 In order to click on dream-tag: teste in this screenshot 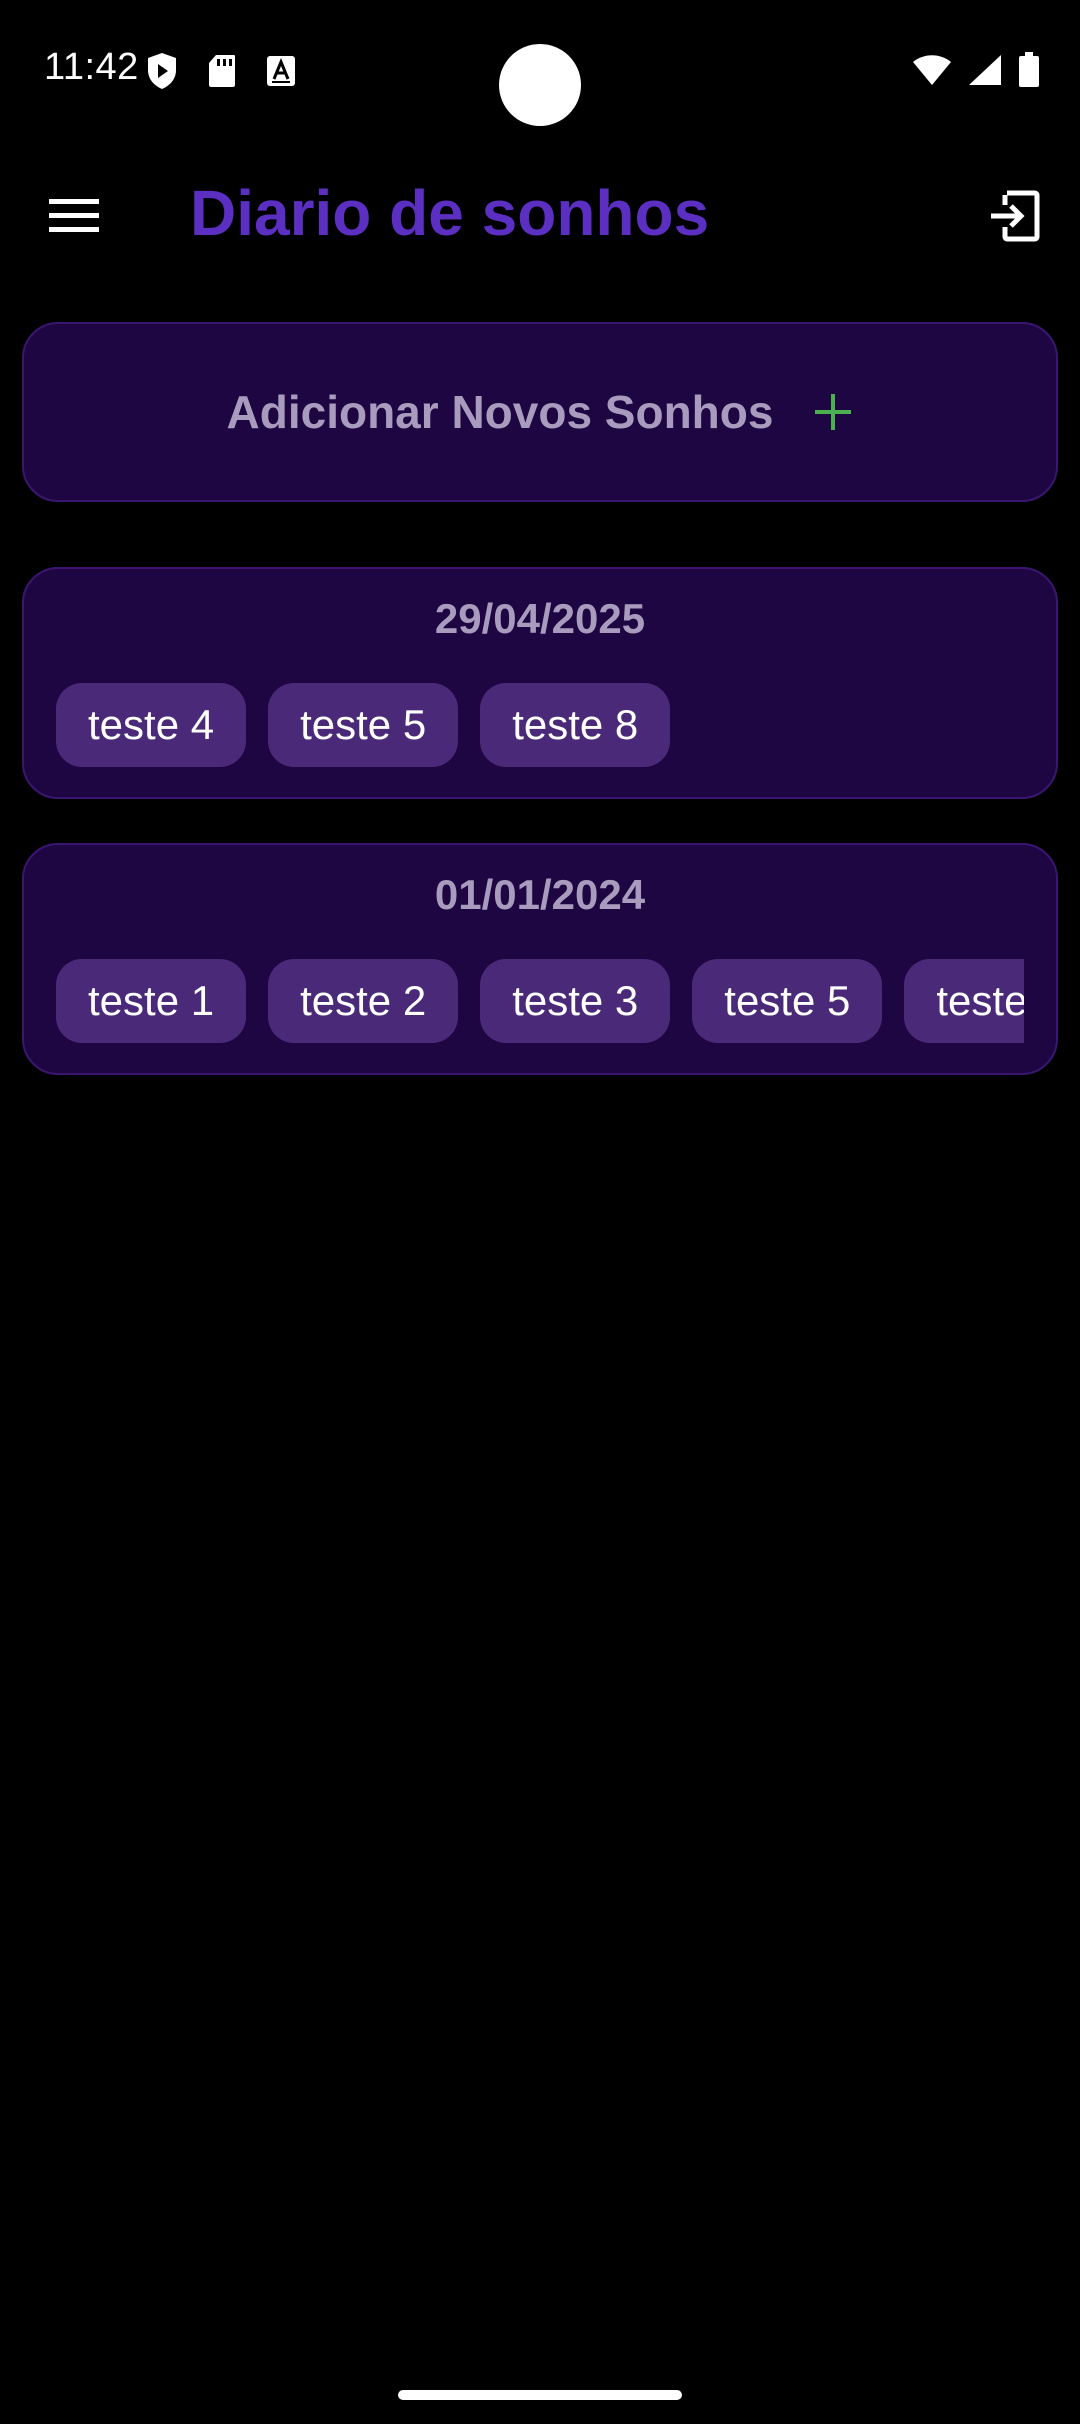, I will do `click(964, 1001)`.